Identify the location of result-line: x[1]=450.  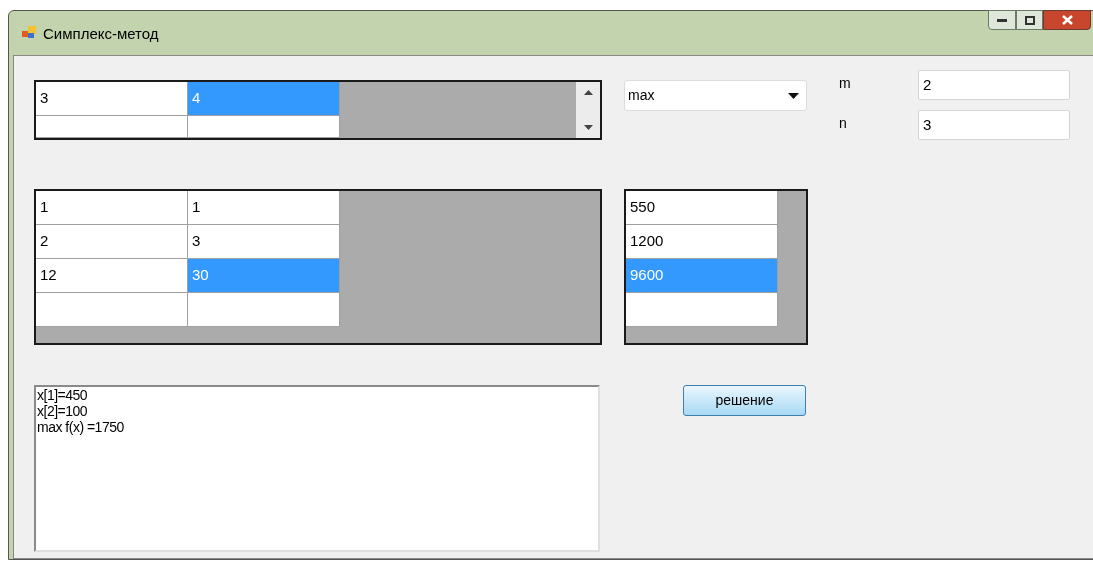
(63, 395).